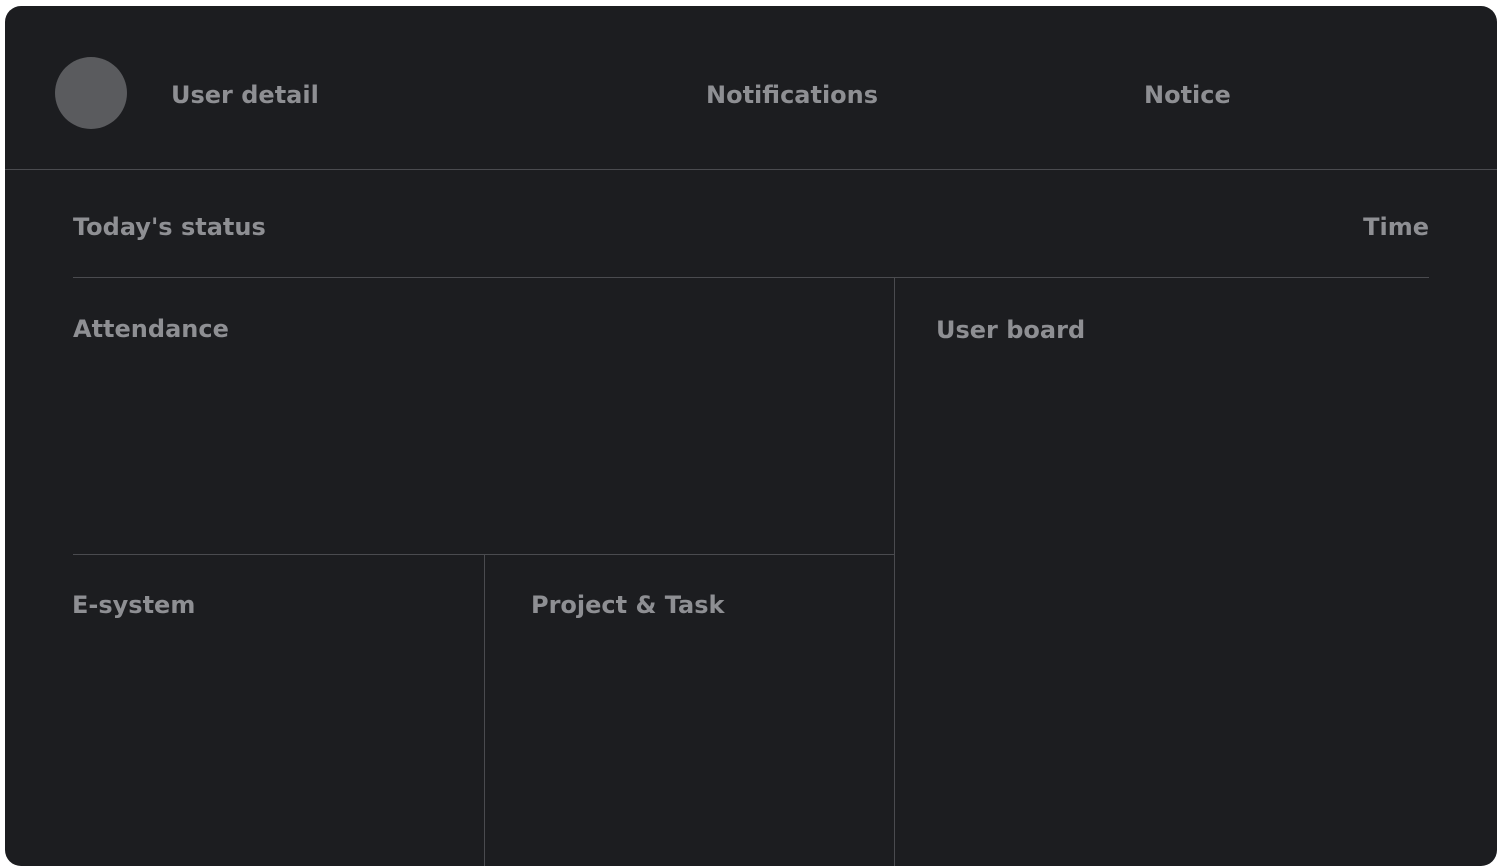 The image size is (1500, 866). I want to click on notice-link: Notice, so click(1187, 95).